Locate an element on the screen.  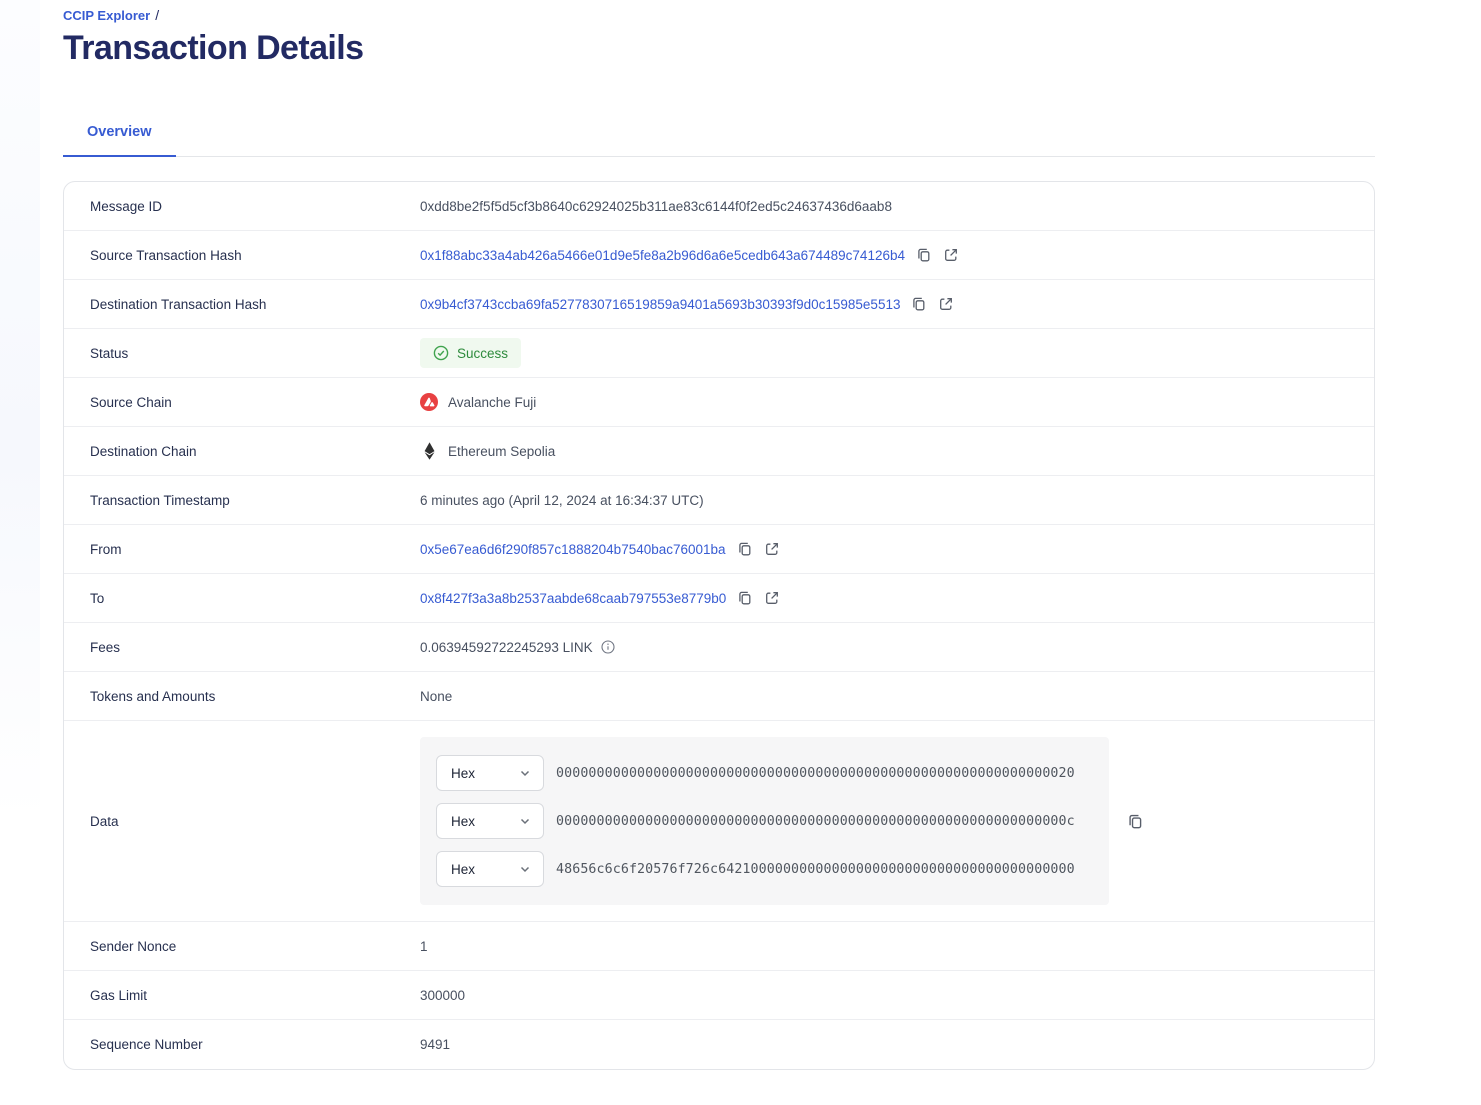
source-chain-cell: Avalanche Fuji is located at coordinates (478, 402).